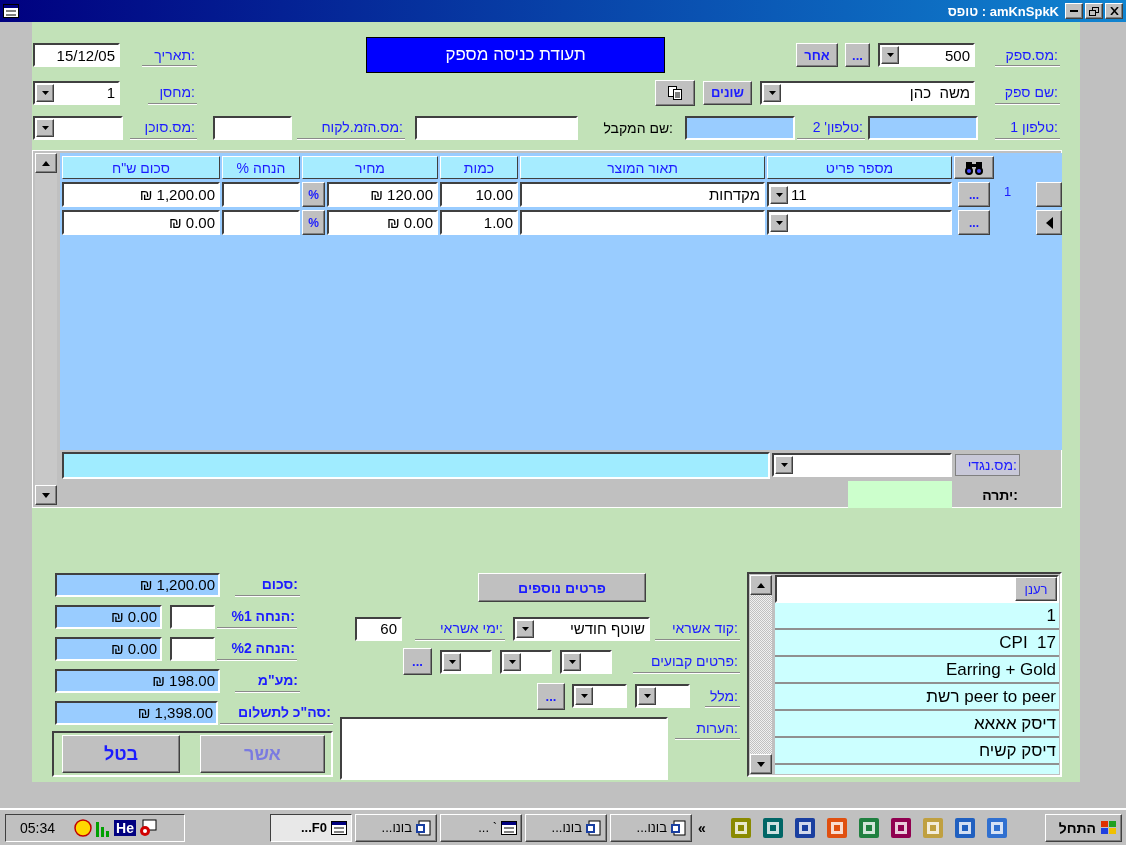 This screenshot has height=845, width=1126. Describe the element at coordinates (147, 827) in the screenshot. I see `calendar-icon` at that location.